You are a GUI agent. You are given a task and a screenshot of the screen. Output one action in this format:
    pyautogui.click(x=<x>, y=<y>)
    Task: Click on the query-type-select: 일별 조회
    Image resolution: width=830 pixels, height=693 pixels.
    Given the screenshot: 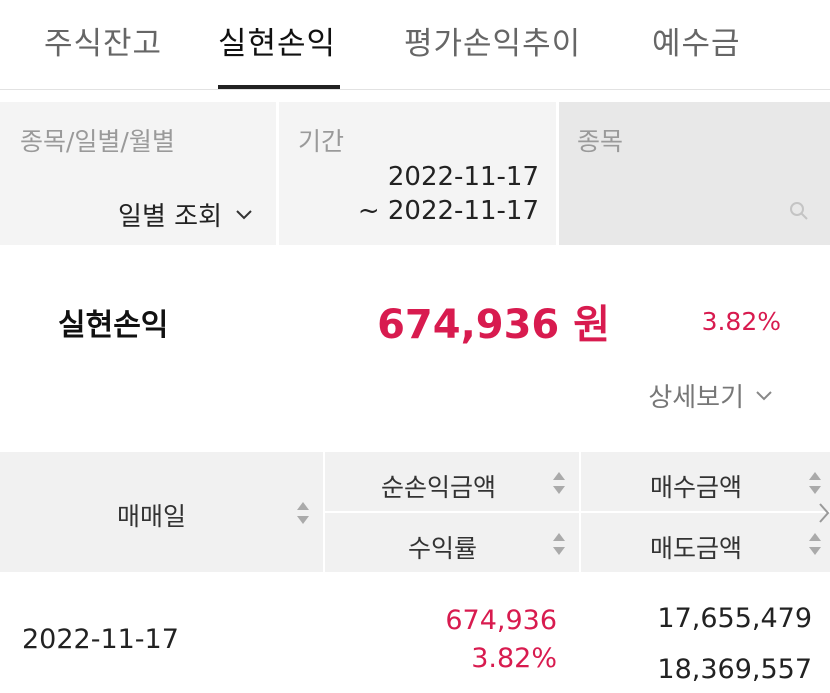 What is the action you would take?
    pyautogui.click(x=186, y=214)
    